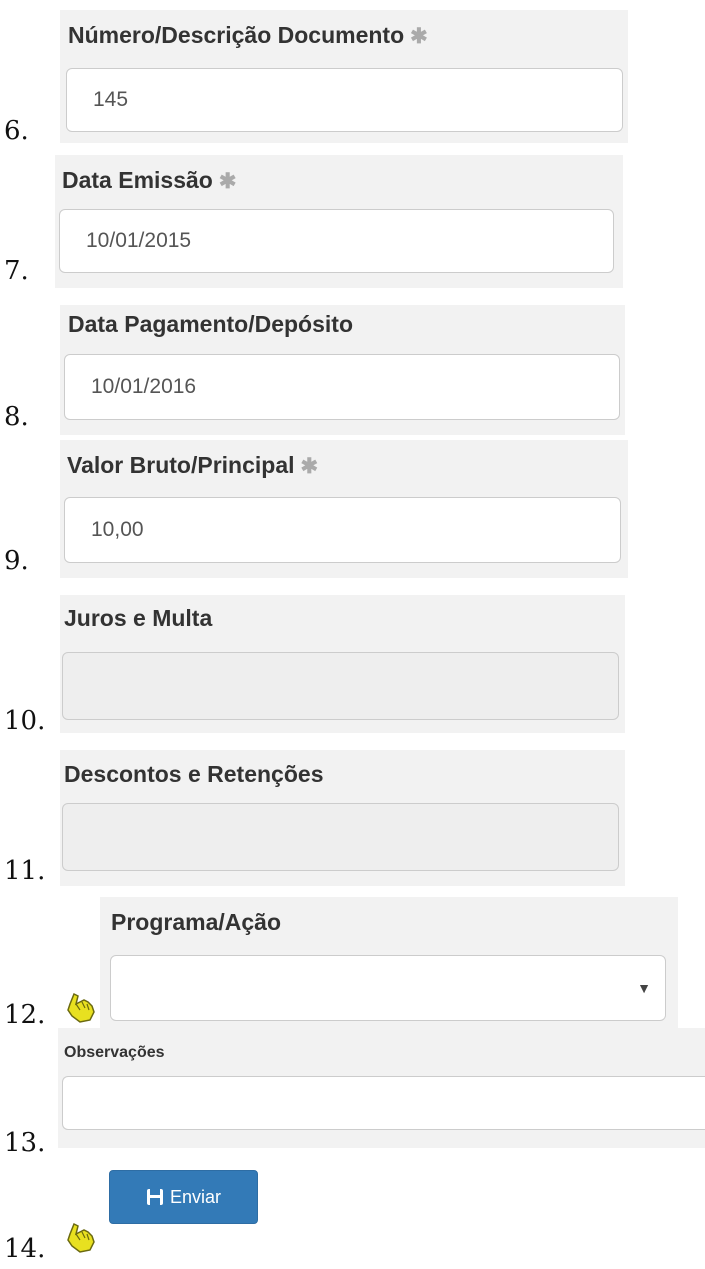  Describe the element at coordinates (25, 871) in the screenshot. I see `item-number: 11.` at that location.